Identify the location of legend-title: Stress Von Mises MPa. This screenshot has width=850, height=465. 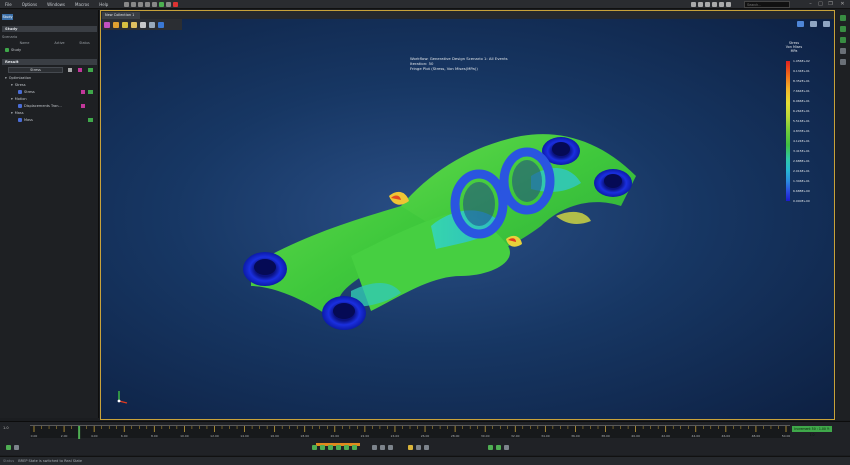
(794, 47).